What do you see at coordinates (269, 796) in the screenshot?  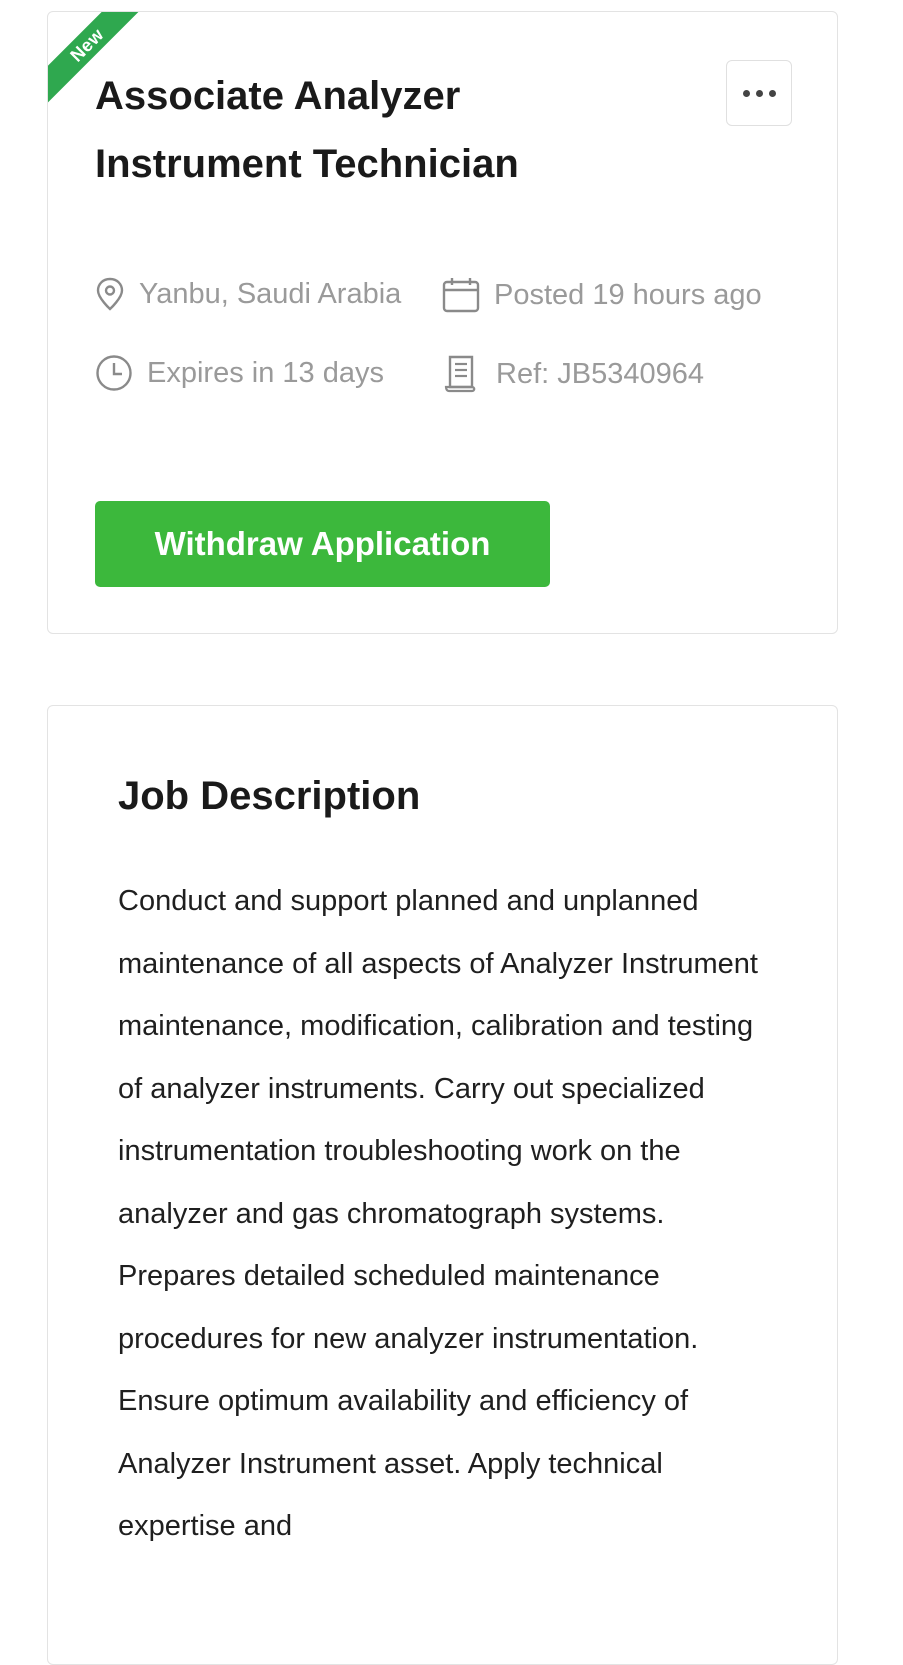 I see `job-description-heading: Job Description` at bounding box center [269, 796].